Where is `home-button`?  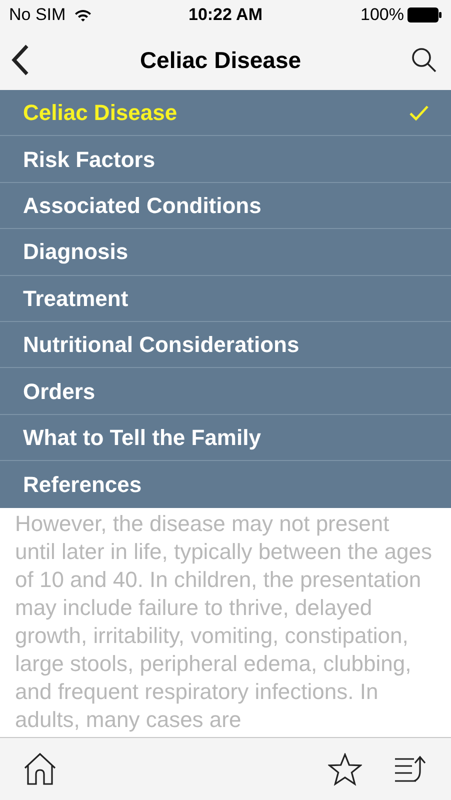
home-button is located at coordinates (40, 769).